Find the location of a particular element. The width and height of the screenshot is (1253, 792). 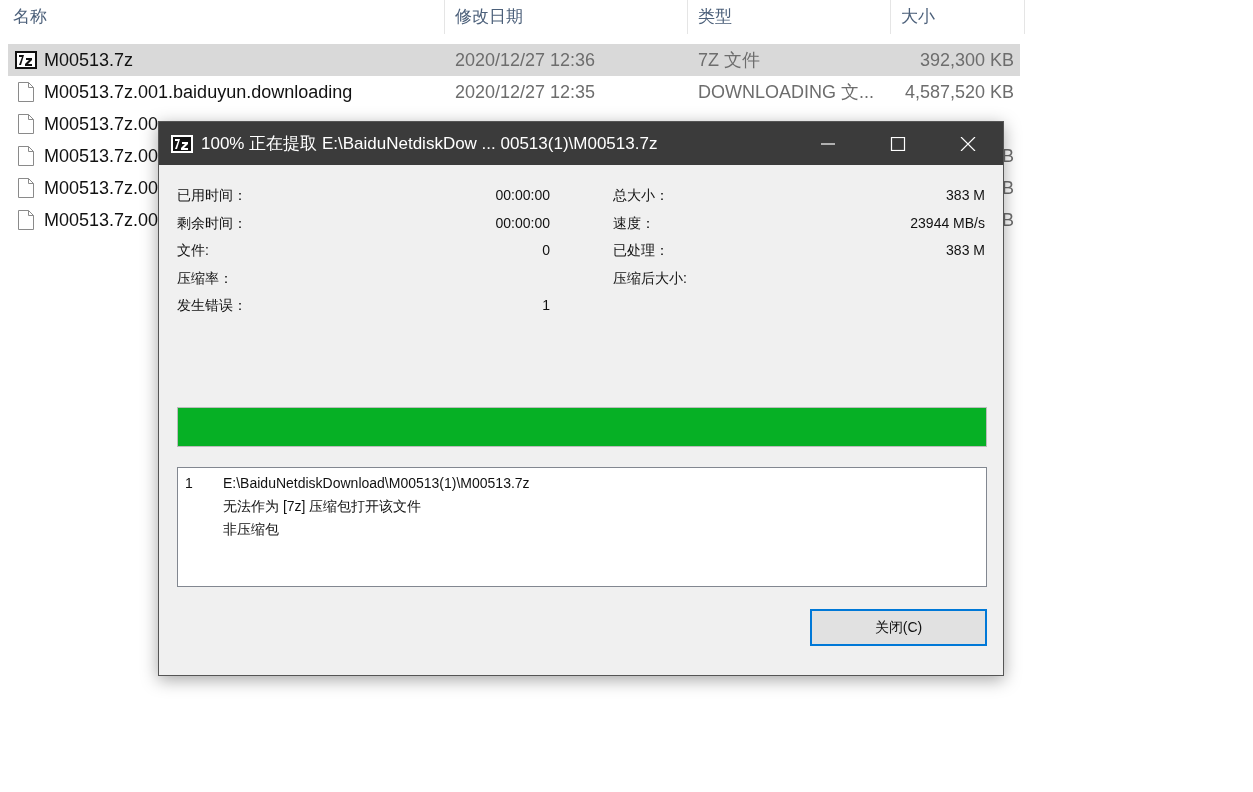

stat-value: 0 is located at coordinates (546, 250).